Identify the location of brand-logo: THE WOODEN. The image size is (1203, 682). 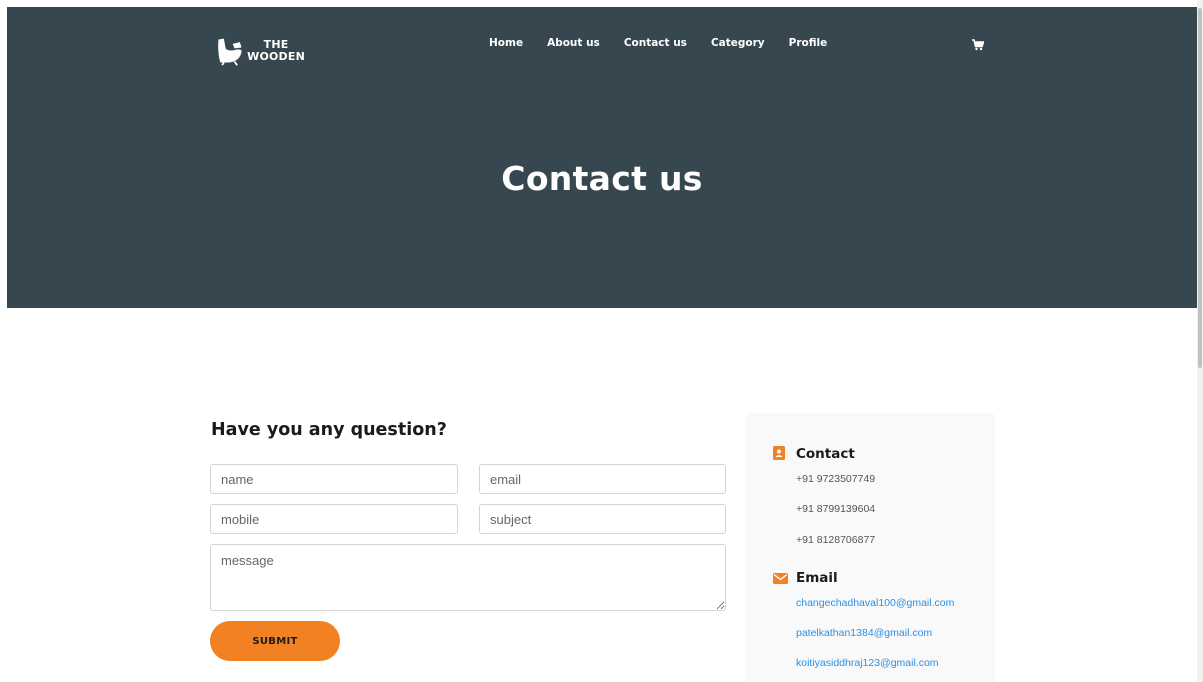
(260, 51).